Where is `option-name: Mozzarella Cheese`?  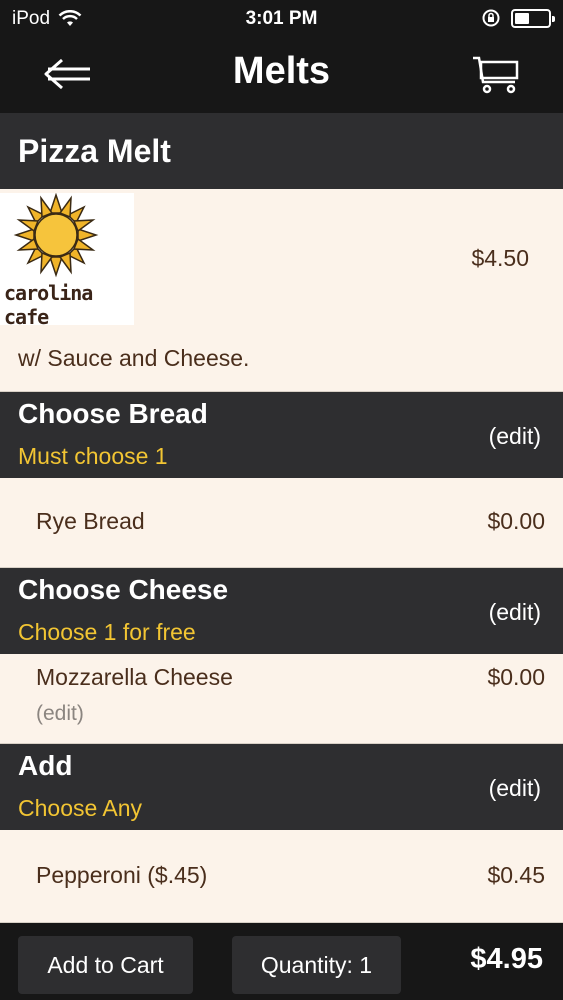
option-name: Mozzarella Cheese is located at coordinates (134, 677).